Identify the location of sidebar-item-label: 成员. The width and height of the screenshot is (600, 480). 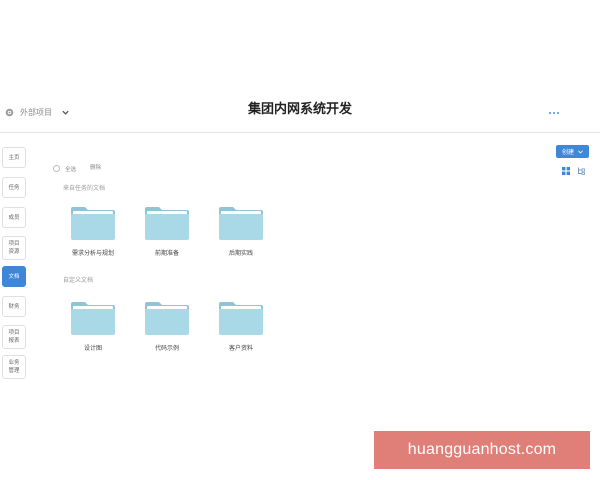
(14, 217).